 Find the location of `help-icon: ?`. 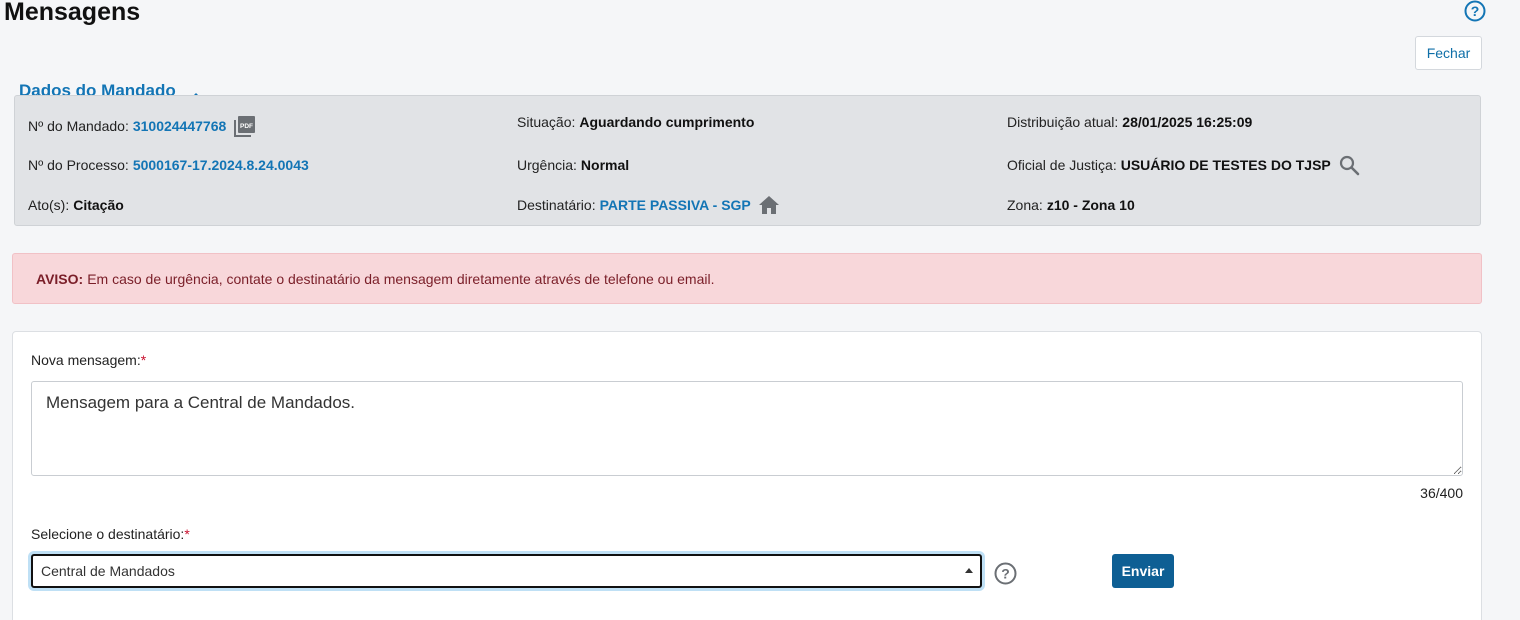

help-icon: ? is located at coordinates (1475, 11).